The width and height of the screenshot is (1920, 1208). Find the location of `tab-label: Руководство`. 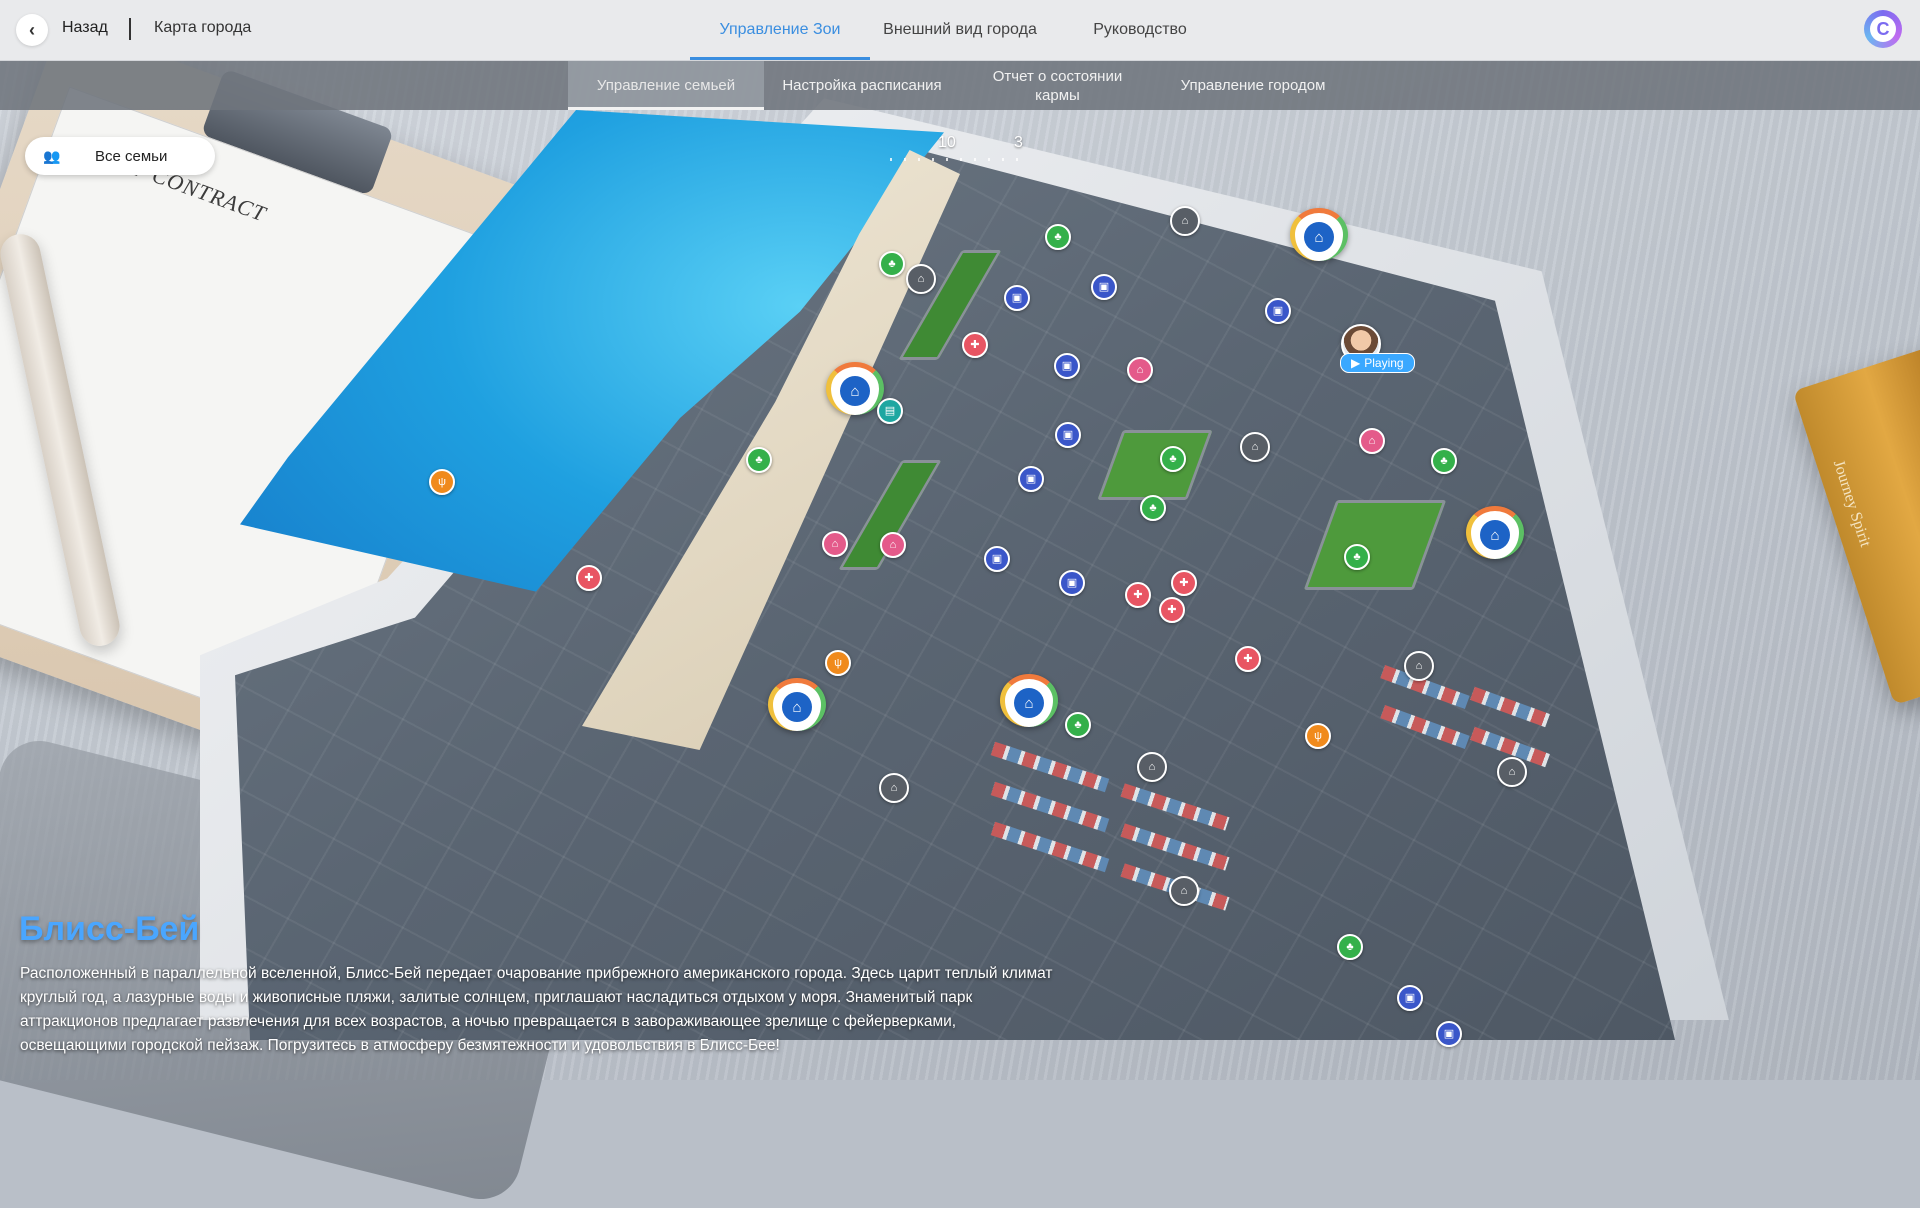

tab-label: Руководство is located at coordinates (1140, 29).